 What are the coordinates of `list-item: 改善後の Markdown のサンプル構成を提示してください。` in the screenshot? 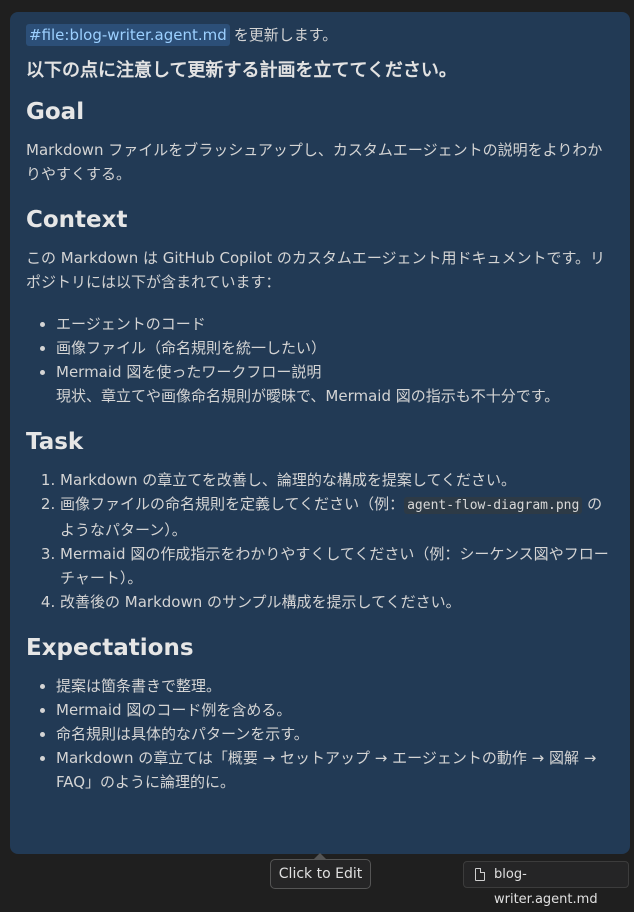 It's located at (337, 602).